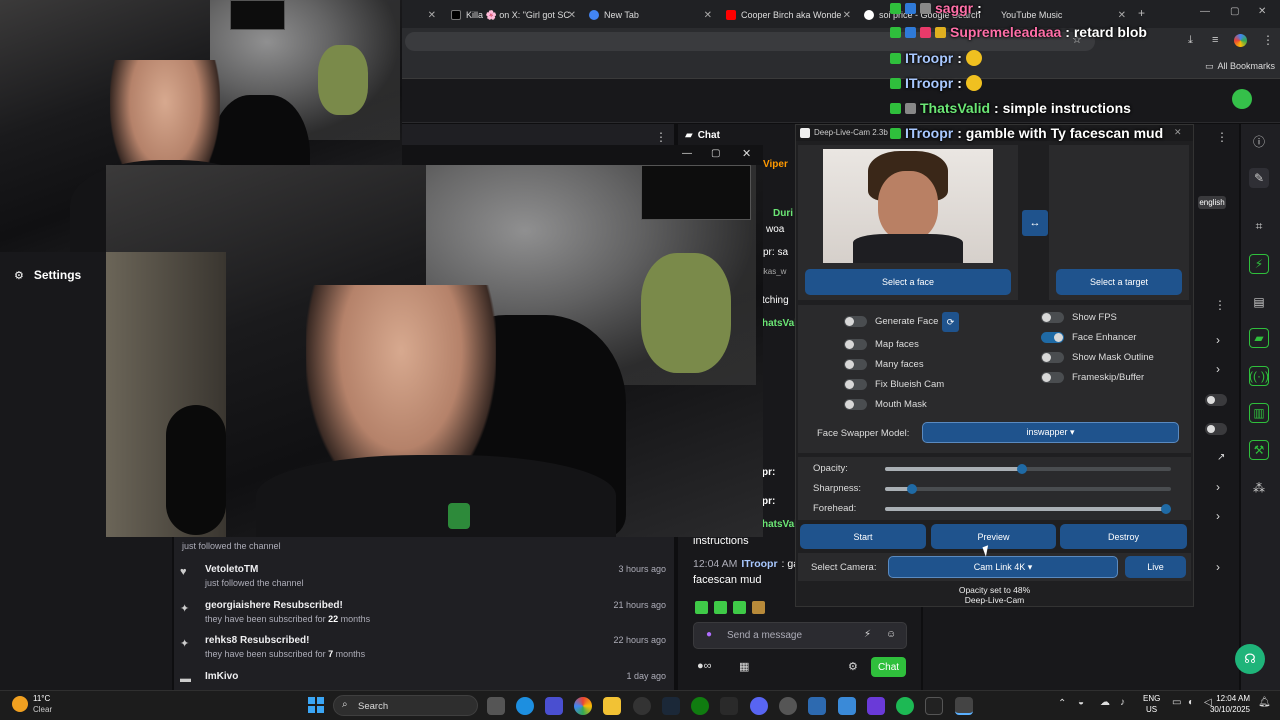  Describe the element at coordinates (438, 676) in the screenshot. I see `feed-name: ImKivo` at that location.